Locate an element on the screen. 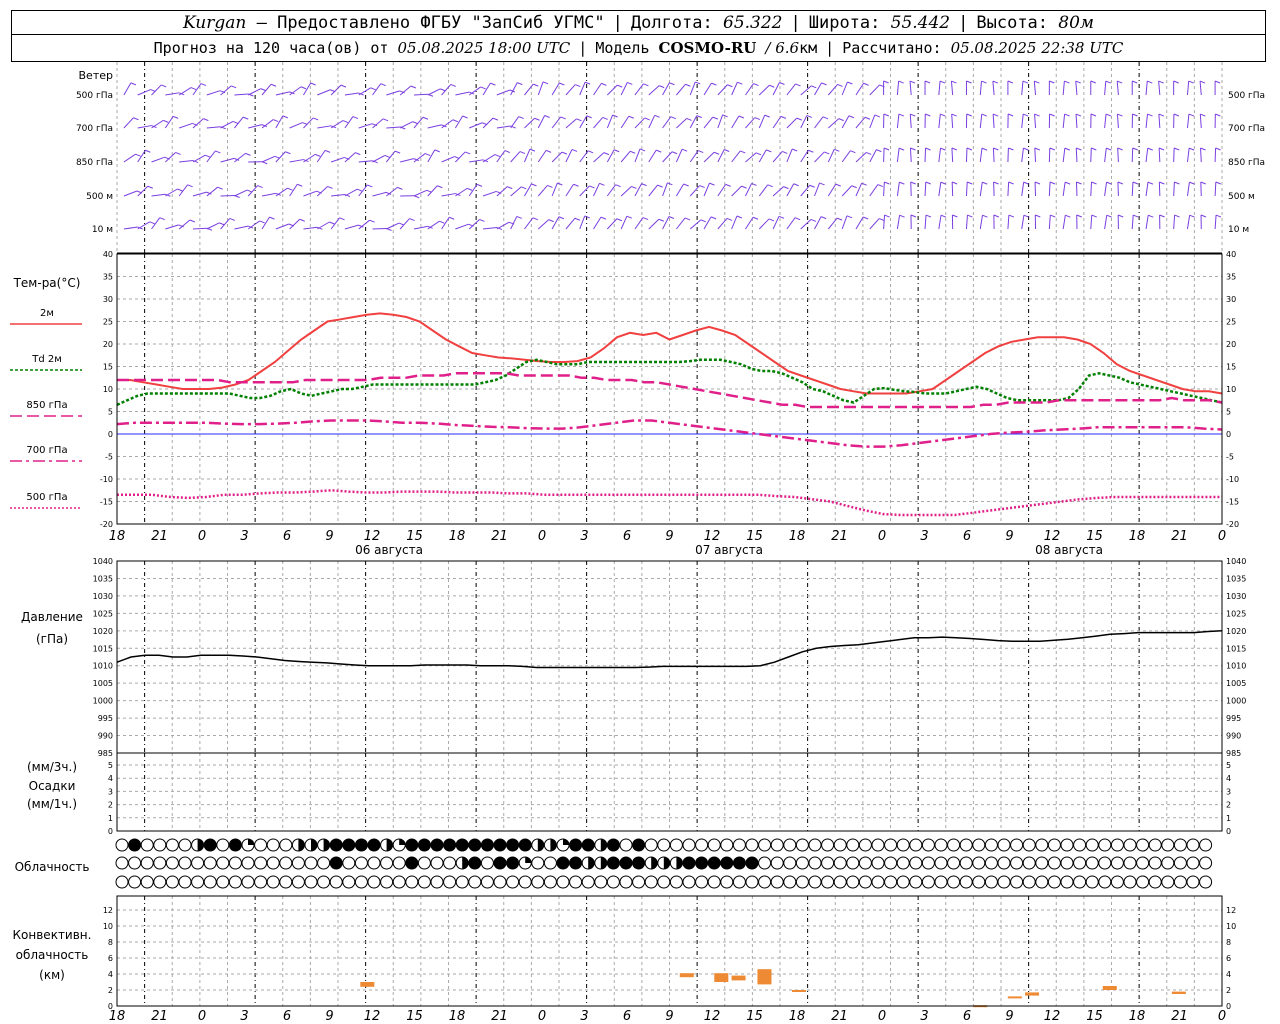 The height and width of the screenshot is (1024, 1280). precip-tick-label: 3 is located at coordinates (110, 791).